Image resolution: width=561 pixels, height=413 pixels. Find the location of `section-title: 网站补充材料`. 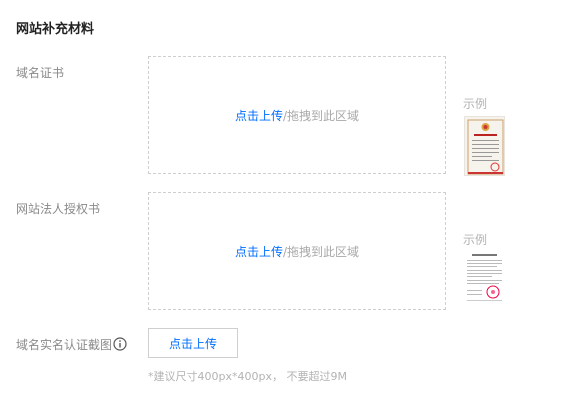

section-title: 网站补充材料 is located at coordinates (55, 29).